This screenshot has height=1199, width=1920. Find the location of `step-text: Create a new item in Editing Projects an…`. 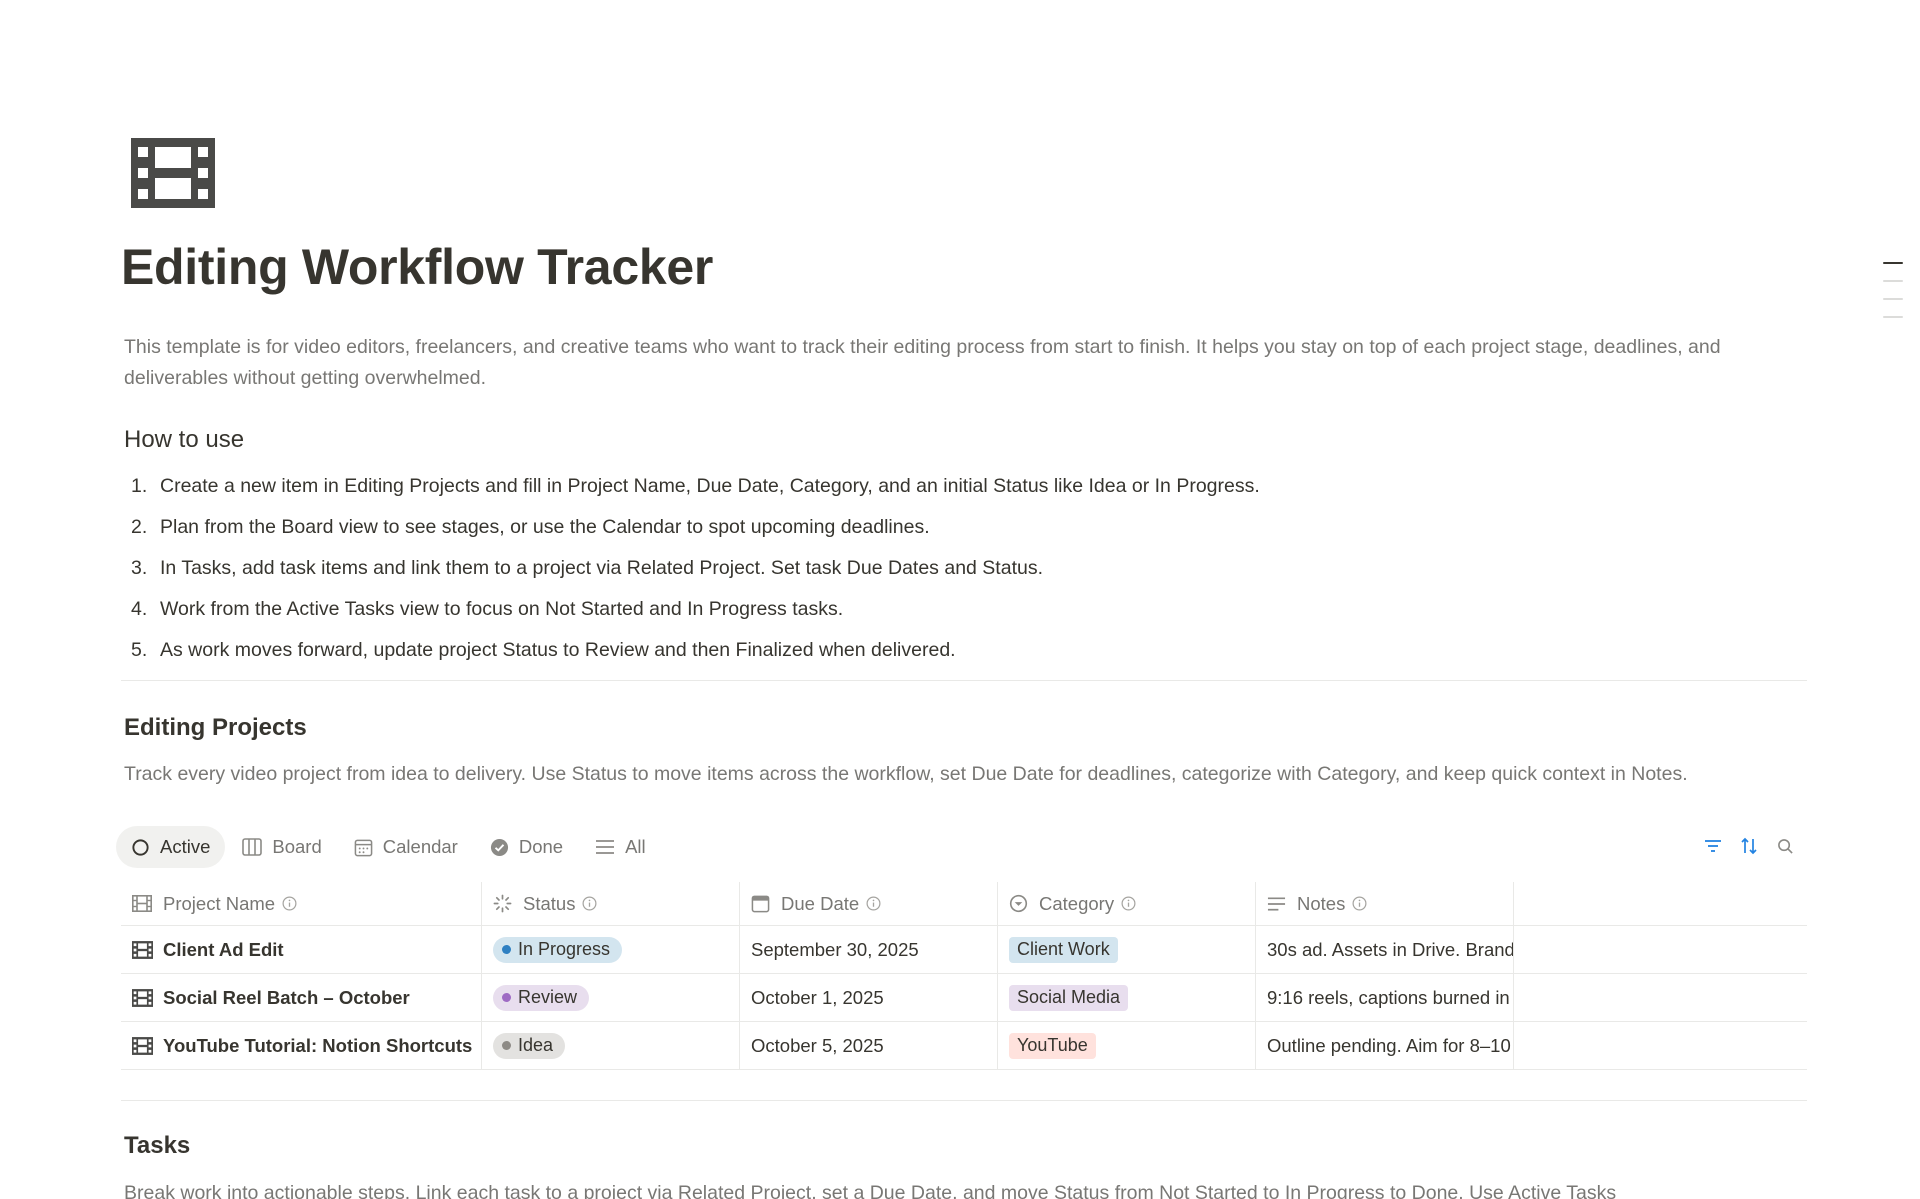

step-text: Create a new item in Editing Projects an… is located at coordinates (710, 486).